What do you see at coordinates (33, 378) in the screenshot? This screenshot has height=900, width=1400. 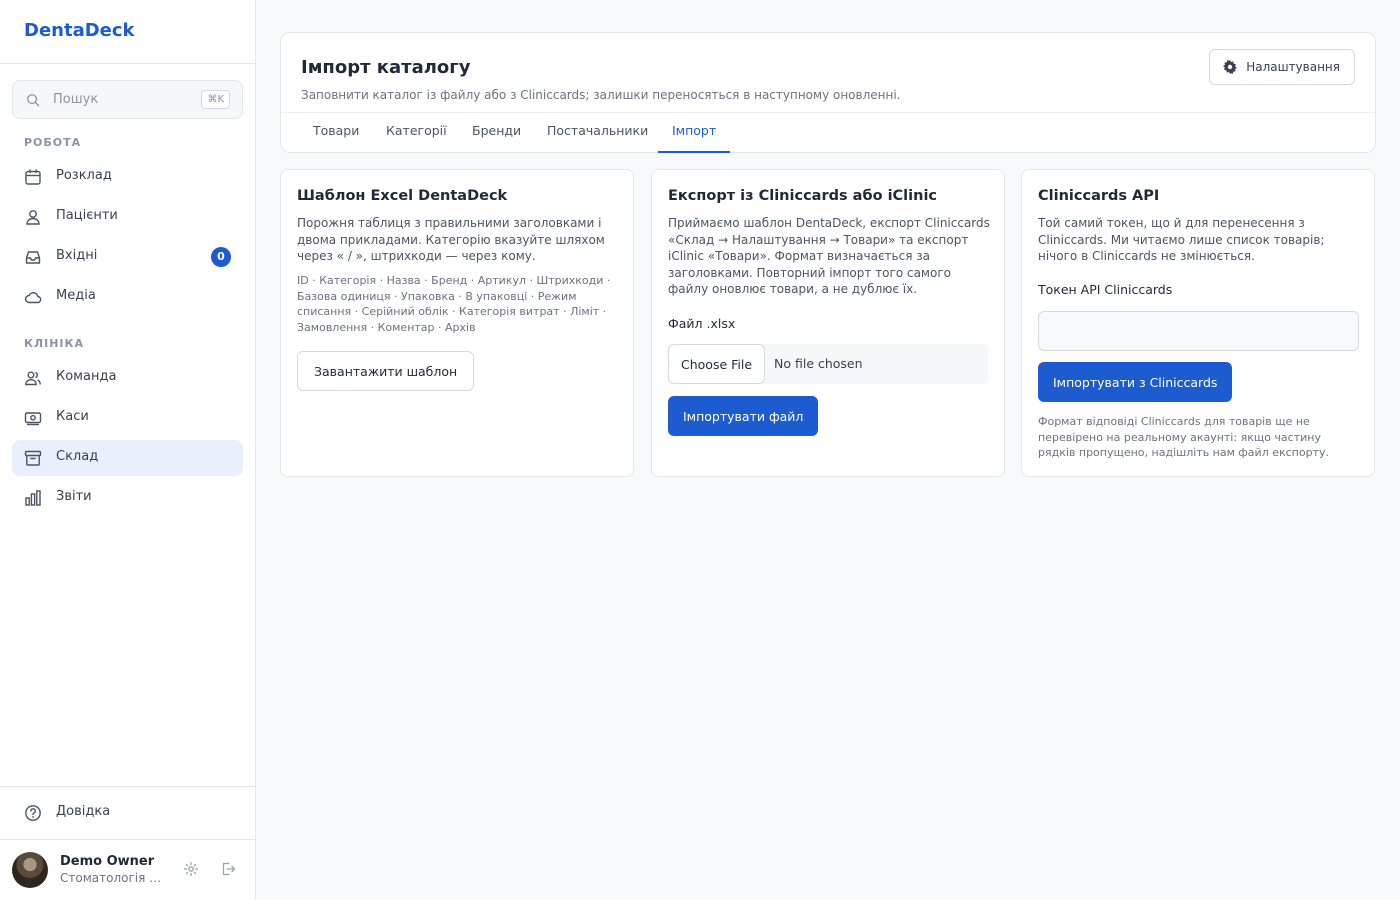 I see `team-icon` at bounding box center [33, 378].